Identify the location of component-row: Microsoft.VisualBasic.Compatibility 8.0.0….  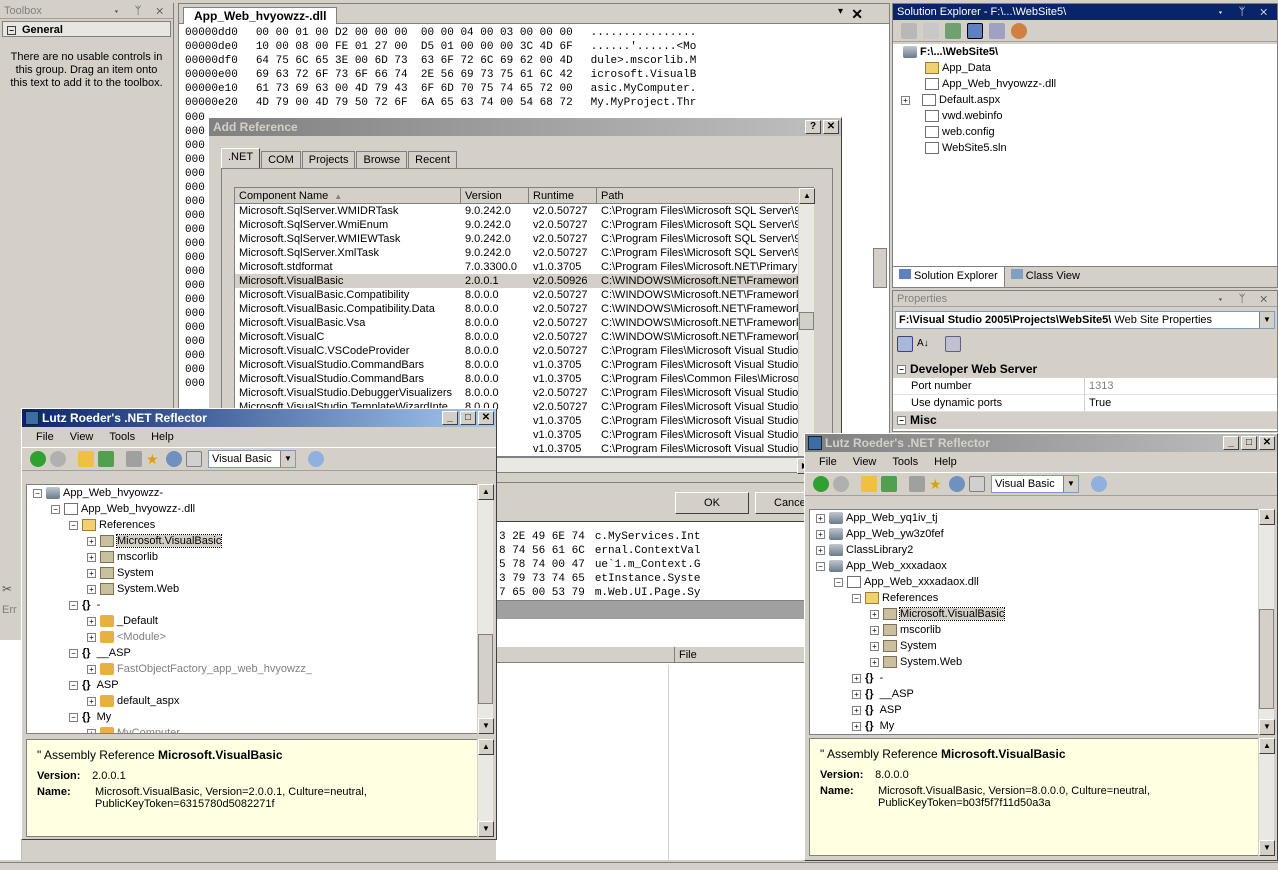
(524, 295).